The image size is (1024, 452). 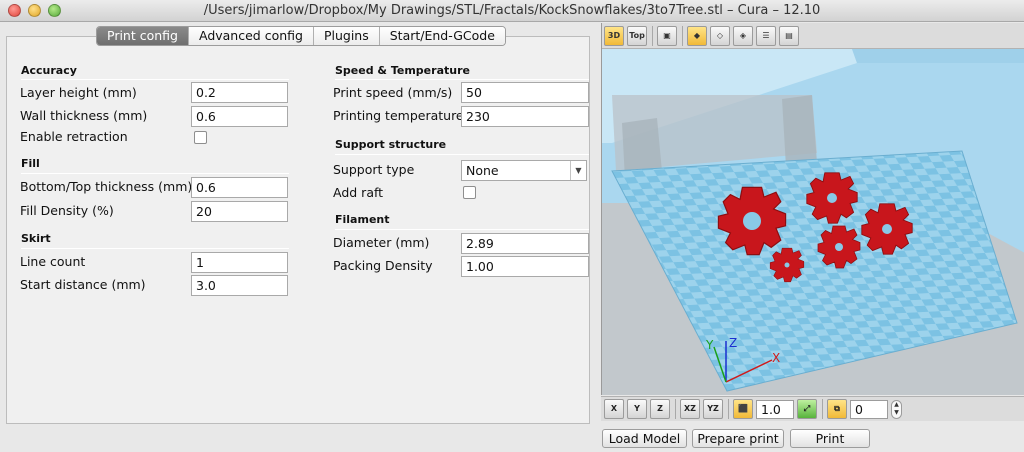 I want to click on diameter-input: 2.89, so click(x=525, y=243).